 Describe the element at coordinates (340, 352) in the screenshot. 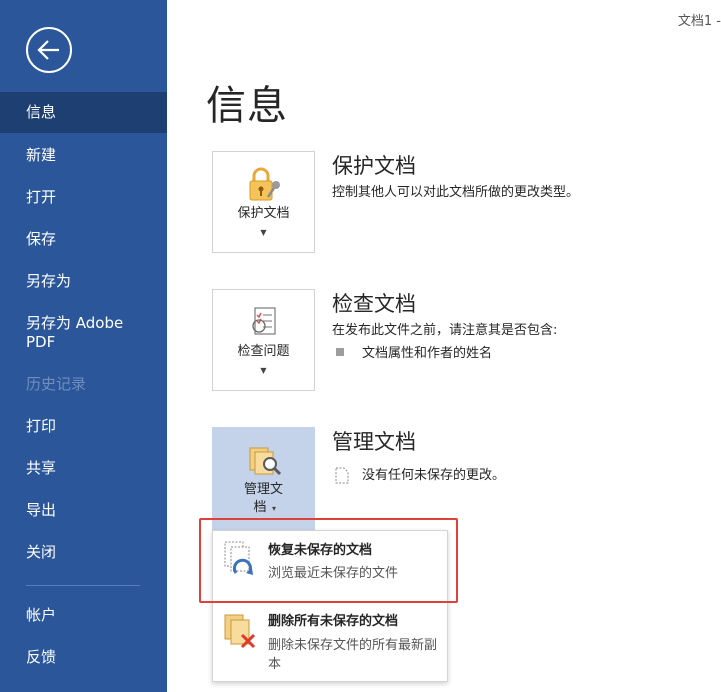

I see `bullet-square-icon` at that location.